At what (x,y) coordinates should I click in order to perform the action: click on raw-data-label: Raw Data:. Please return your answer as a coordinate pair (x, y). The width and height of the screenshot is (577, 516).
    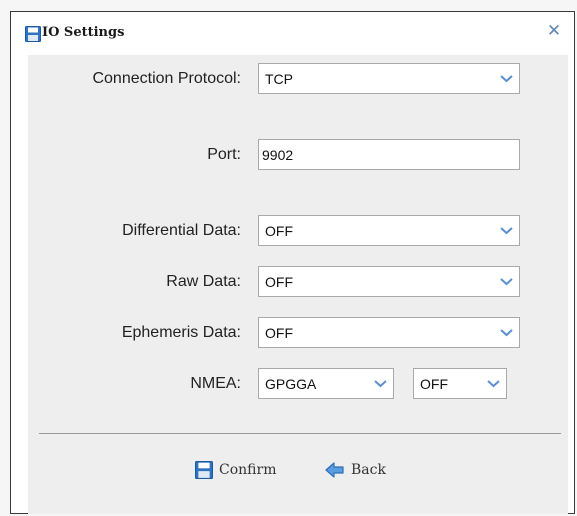
    Looking at the image, I should click on (203, 281).